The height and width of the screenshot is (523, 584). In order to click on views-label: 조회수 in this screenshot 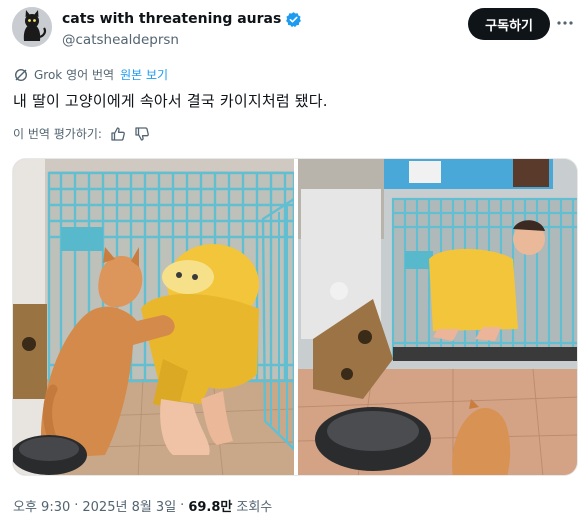, I will do `click(254, 507)`.